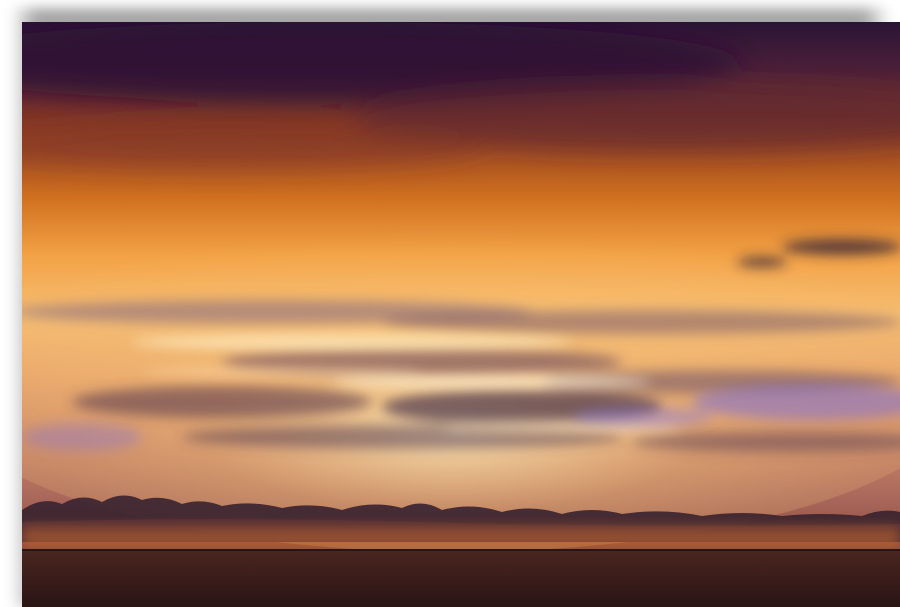  I want to click on horizon-glow, so click(461, 538).